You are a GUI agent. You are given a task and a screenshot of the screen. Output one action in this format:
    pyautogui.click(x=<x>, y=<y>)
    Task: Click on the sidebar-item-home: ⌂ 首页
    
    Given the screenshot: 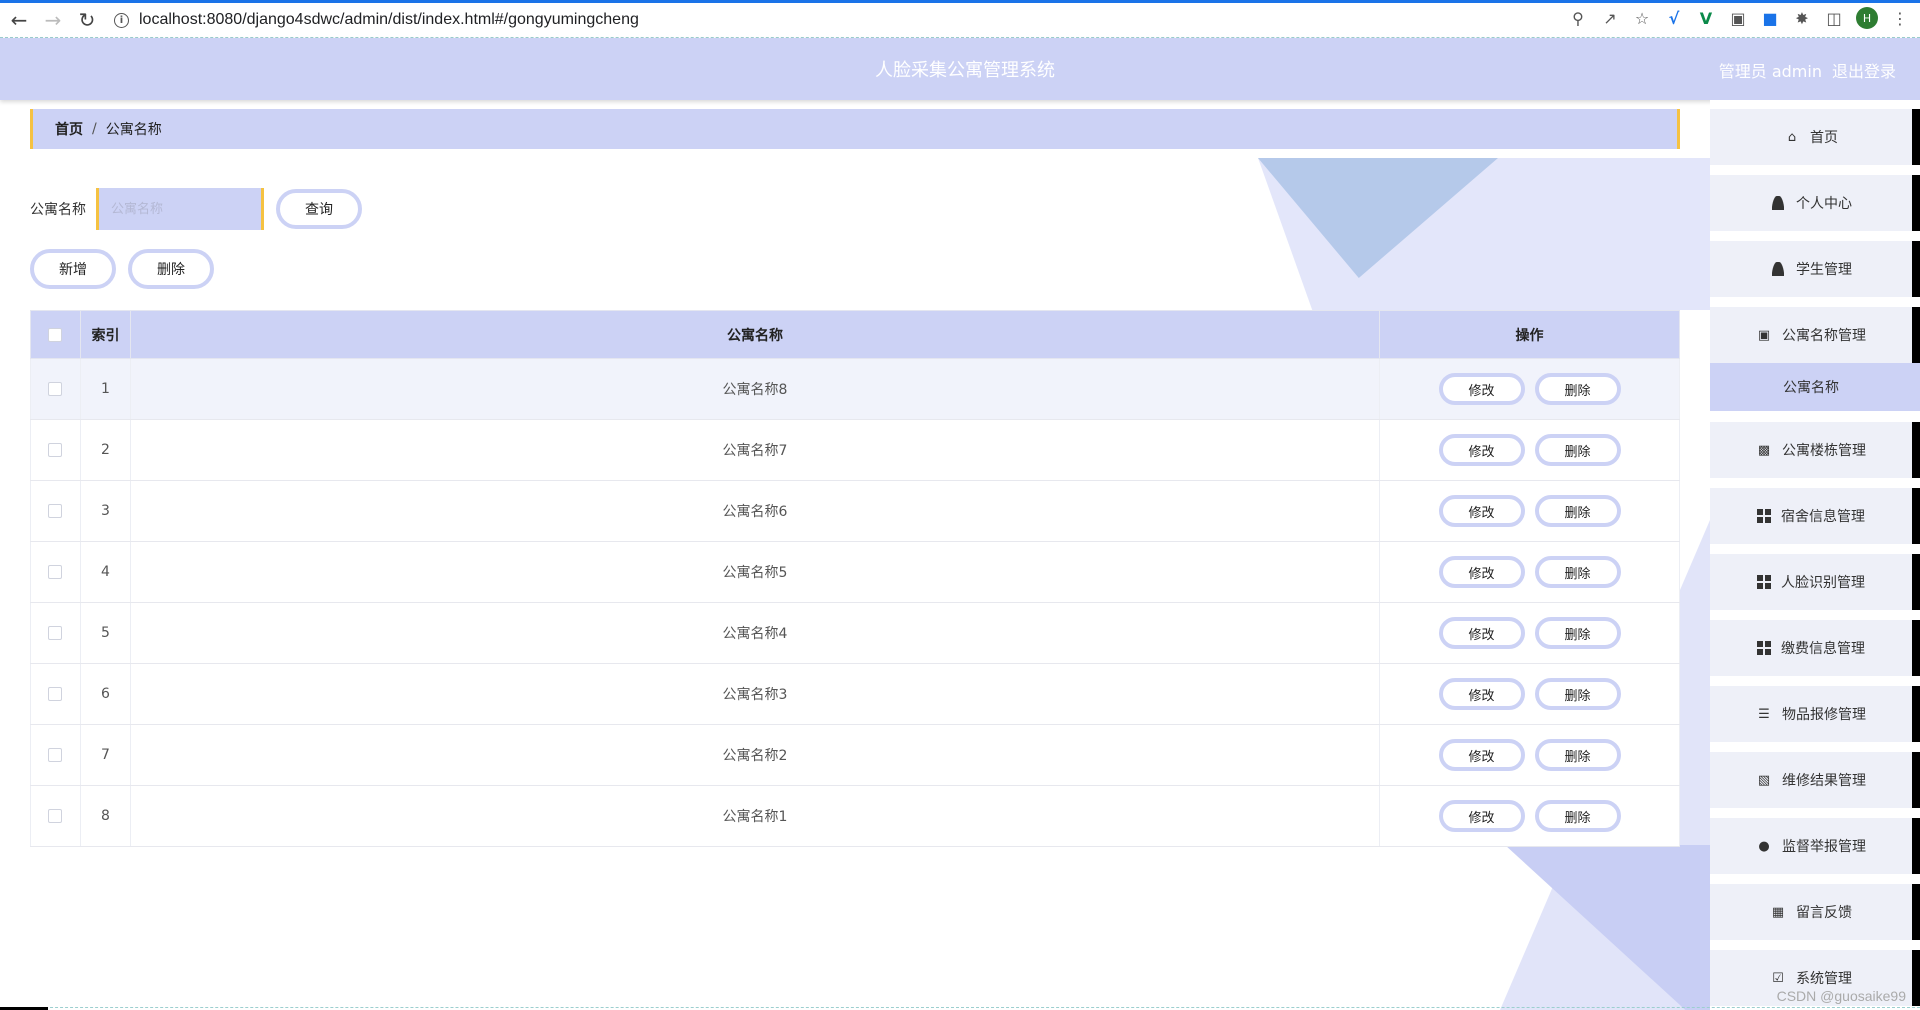 What is the action you would take?
    pyautogui.click(x=1815, y=137)
    